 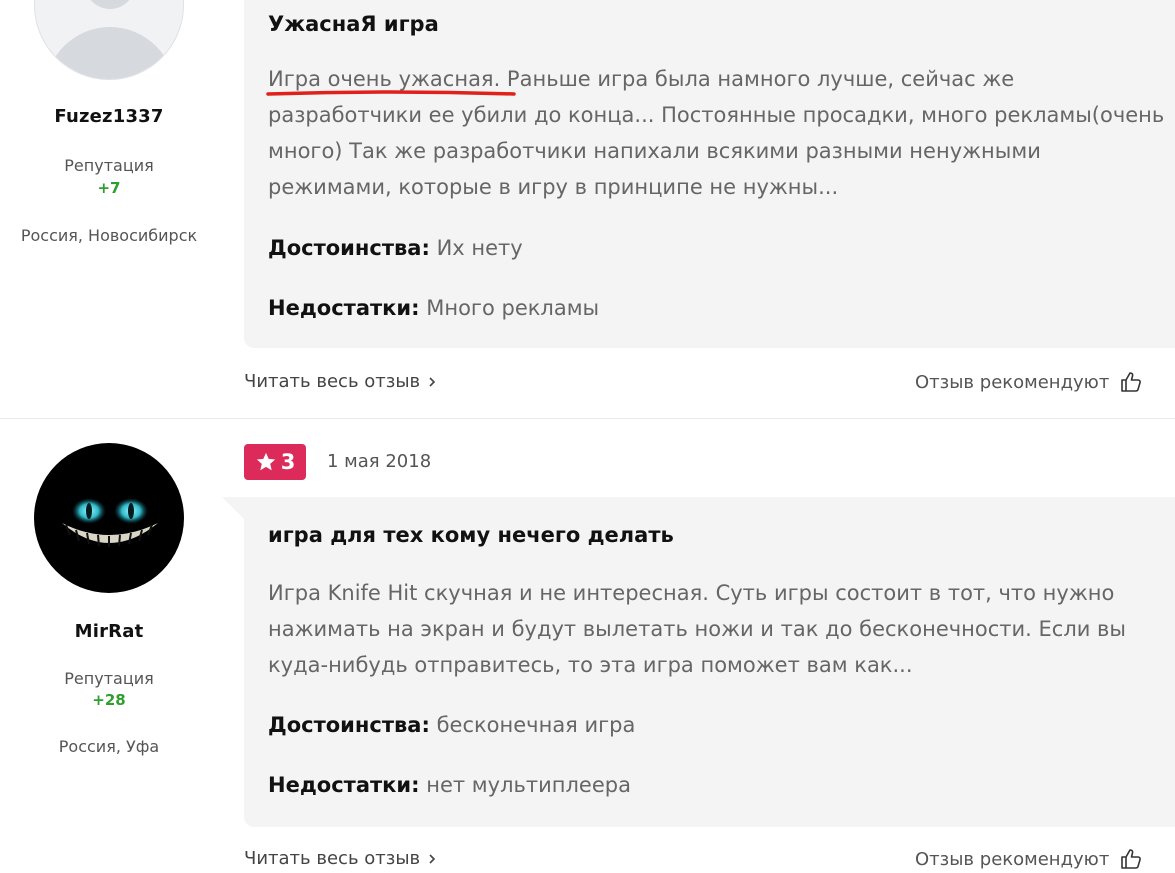 I want to click on cons-value: Много рекламы, so click(x=513, y=308).